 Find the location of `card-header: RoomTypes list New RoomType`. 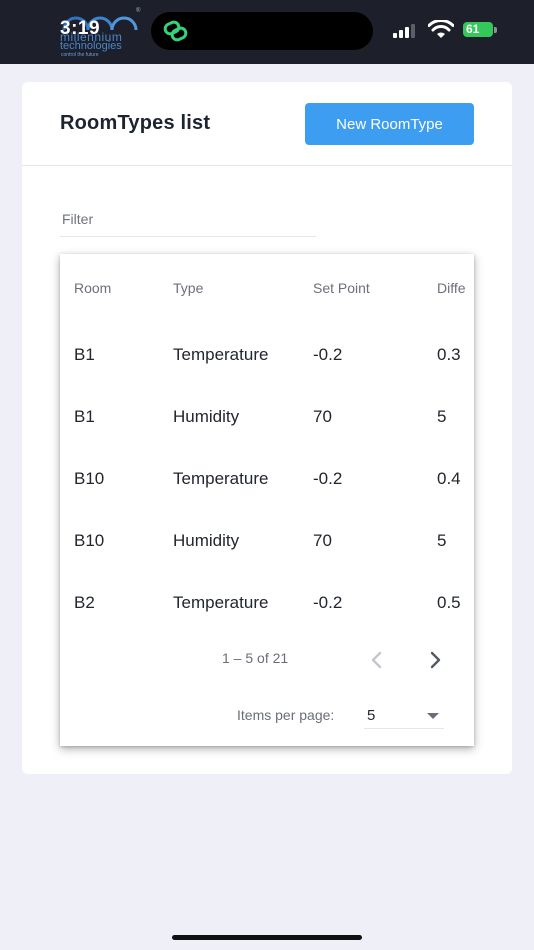

card-header: RoomTypes list New RoomType is located at coordinates (267, 124).